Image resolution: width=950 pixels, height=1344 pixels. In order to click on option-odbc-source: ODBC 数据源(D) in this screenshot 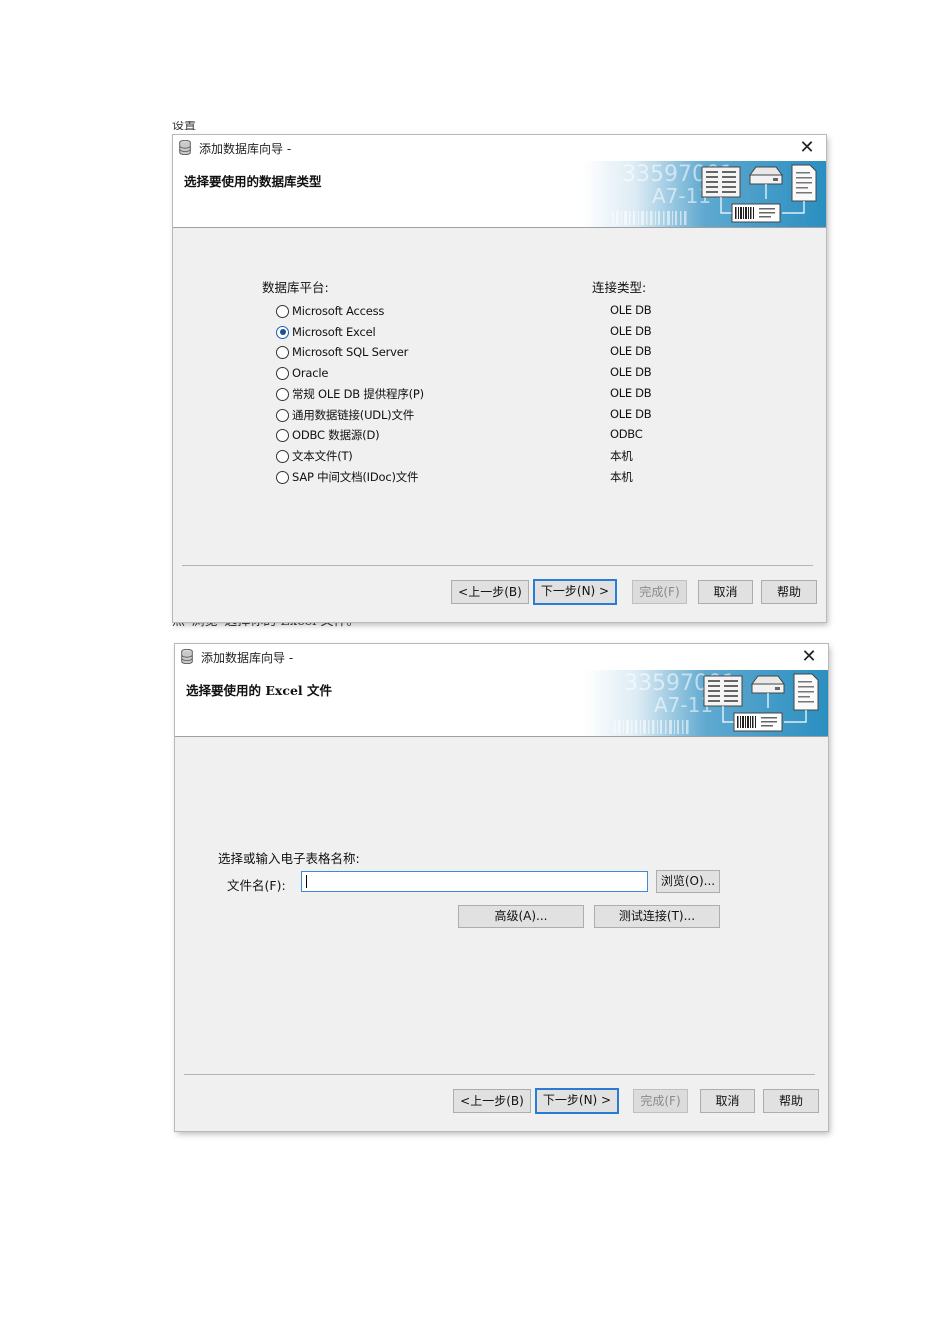, I will do `click(328, 435)`.